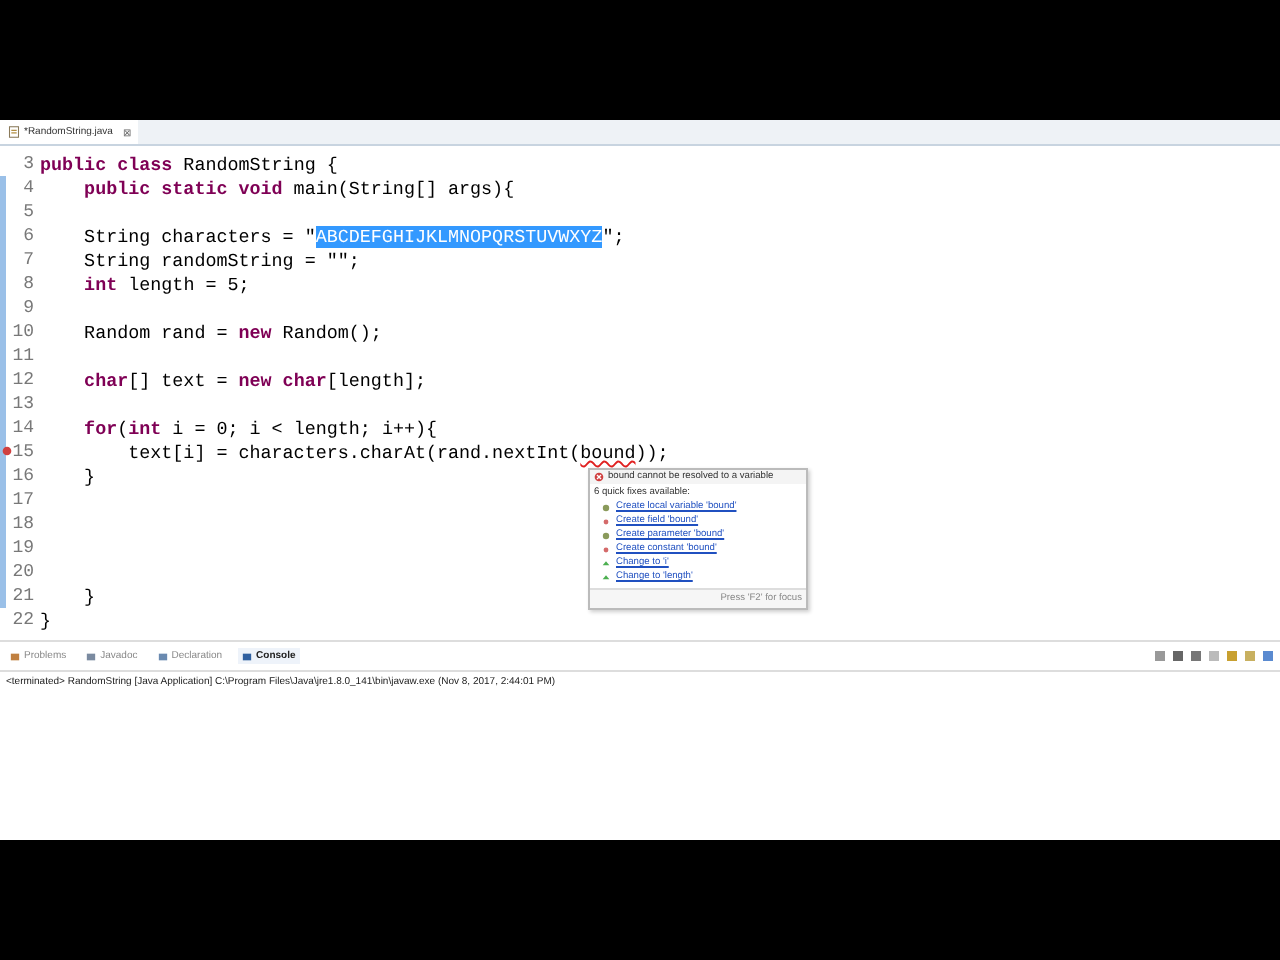 This screenshot has height=960, width=1280. What do you see at coordinates (28, 284) in the screenshot?
I see `line-number: 8` at bounding box center [28, 284].